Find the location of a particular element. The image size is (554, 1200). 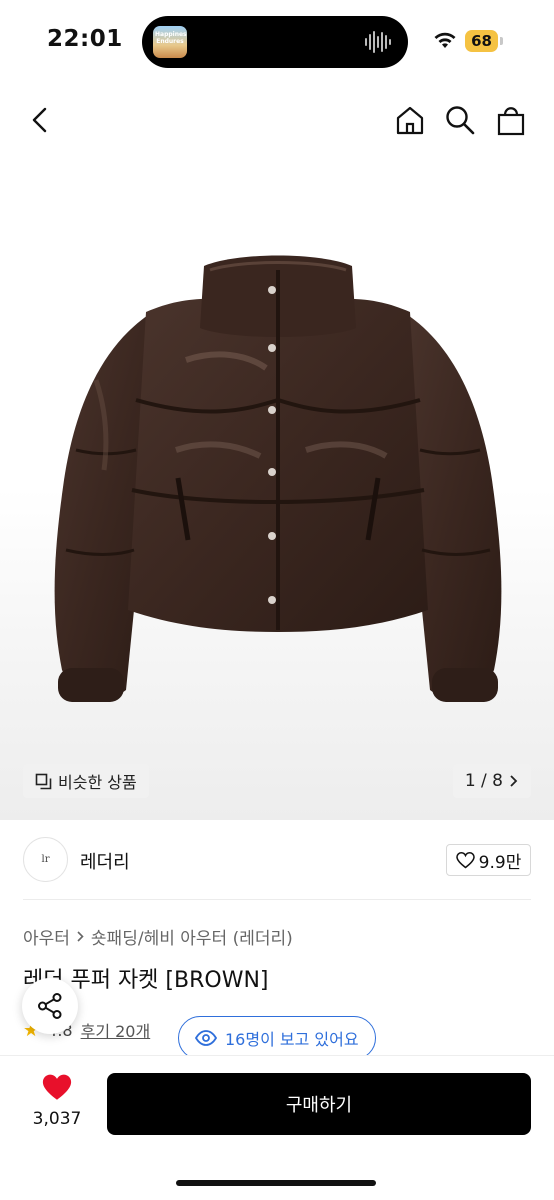

heart-filled-icon is located at coordinates (57, 1087).